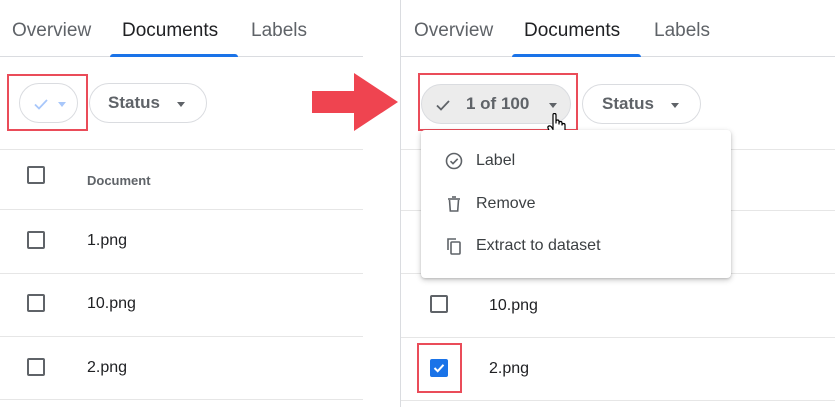 The height and width of the screenshot is (407, 835). What do you see at coordinates (538, 245) in the screenshot?
I see `menu-item-text: Extract to dataset` at bounding box center [538, 245].